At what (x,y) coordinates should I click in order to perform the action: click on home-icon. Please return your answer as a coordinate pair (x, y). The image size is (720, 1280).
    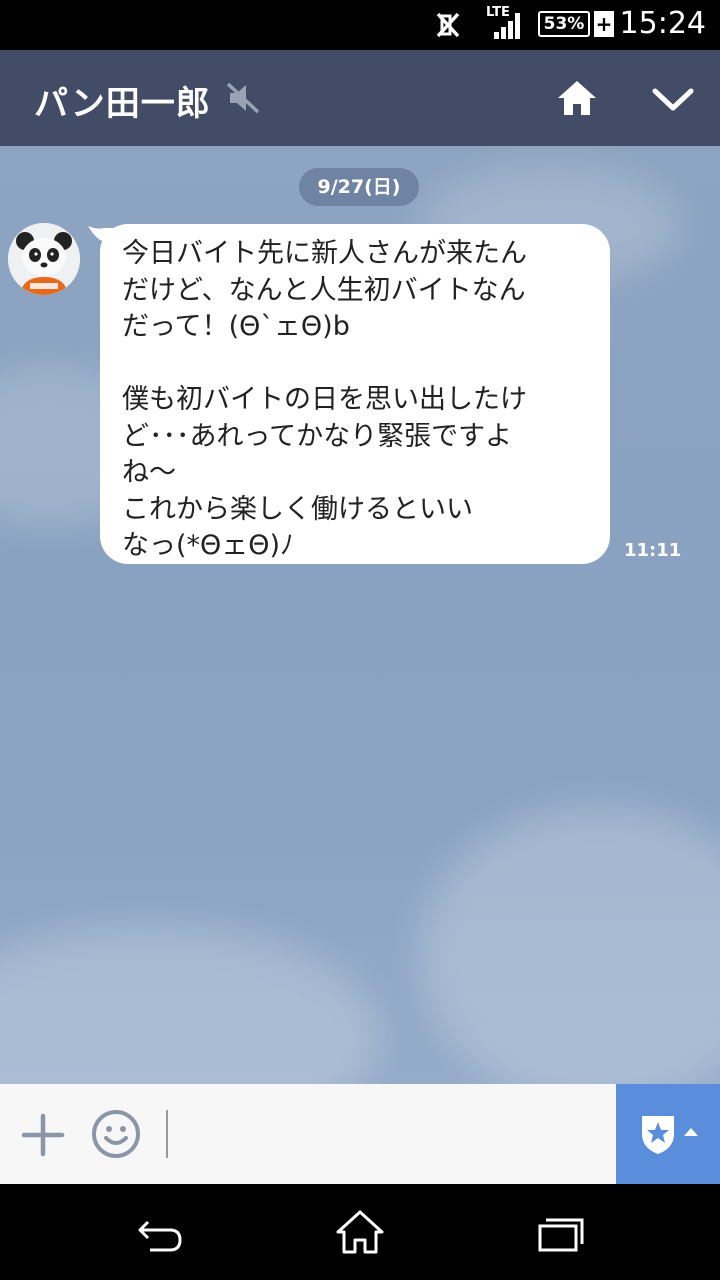
    Looking at the image, I should click on (577, 98).